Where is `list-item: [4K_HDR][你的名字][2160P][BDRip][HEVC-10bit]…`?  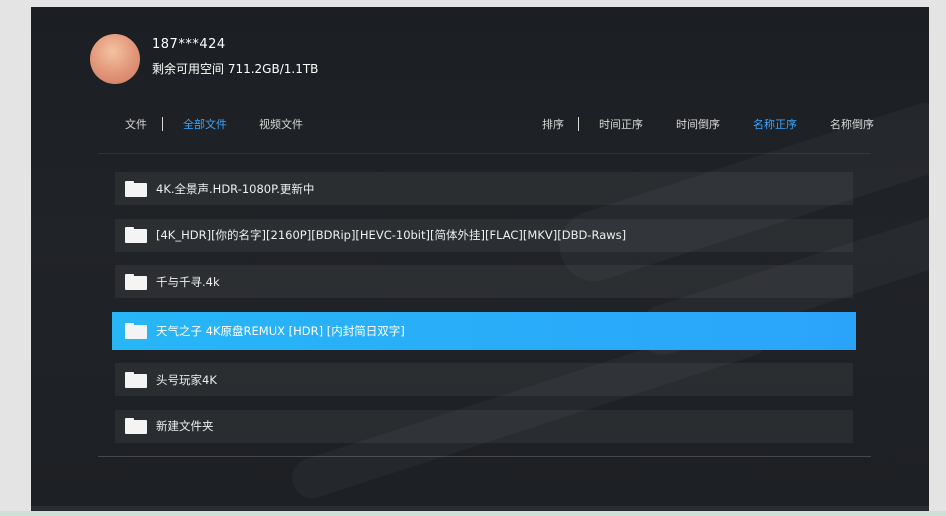
list-item: [4K_HDR][你的名字][2160P][BDRip][HEVC-10bit]… is located at coordinates (484, 235).